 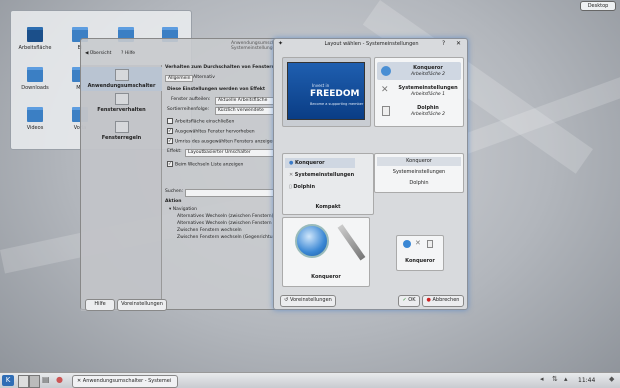 What do you see at coordinates (409, 301) in the screenshot?
I see `ok-button: ✓ OK` at bounding box center [409, 301].